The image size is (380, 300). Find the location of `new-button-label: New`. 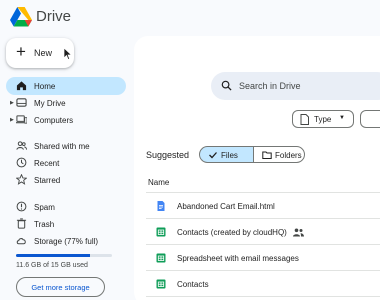

new-button-label: New is located at coordinates (43, 53).